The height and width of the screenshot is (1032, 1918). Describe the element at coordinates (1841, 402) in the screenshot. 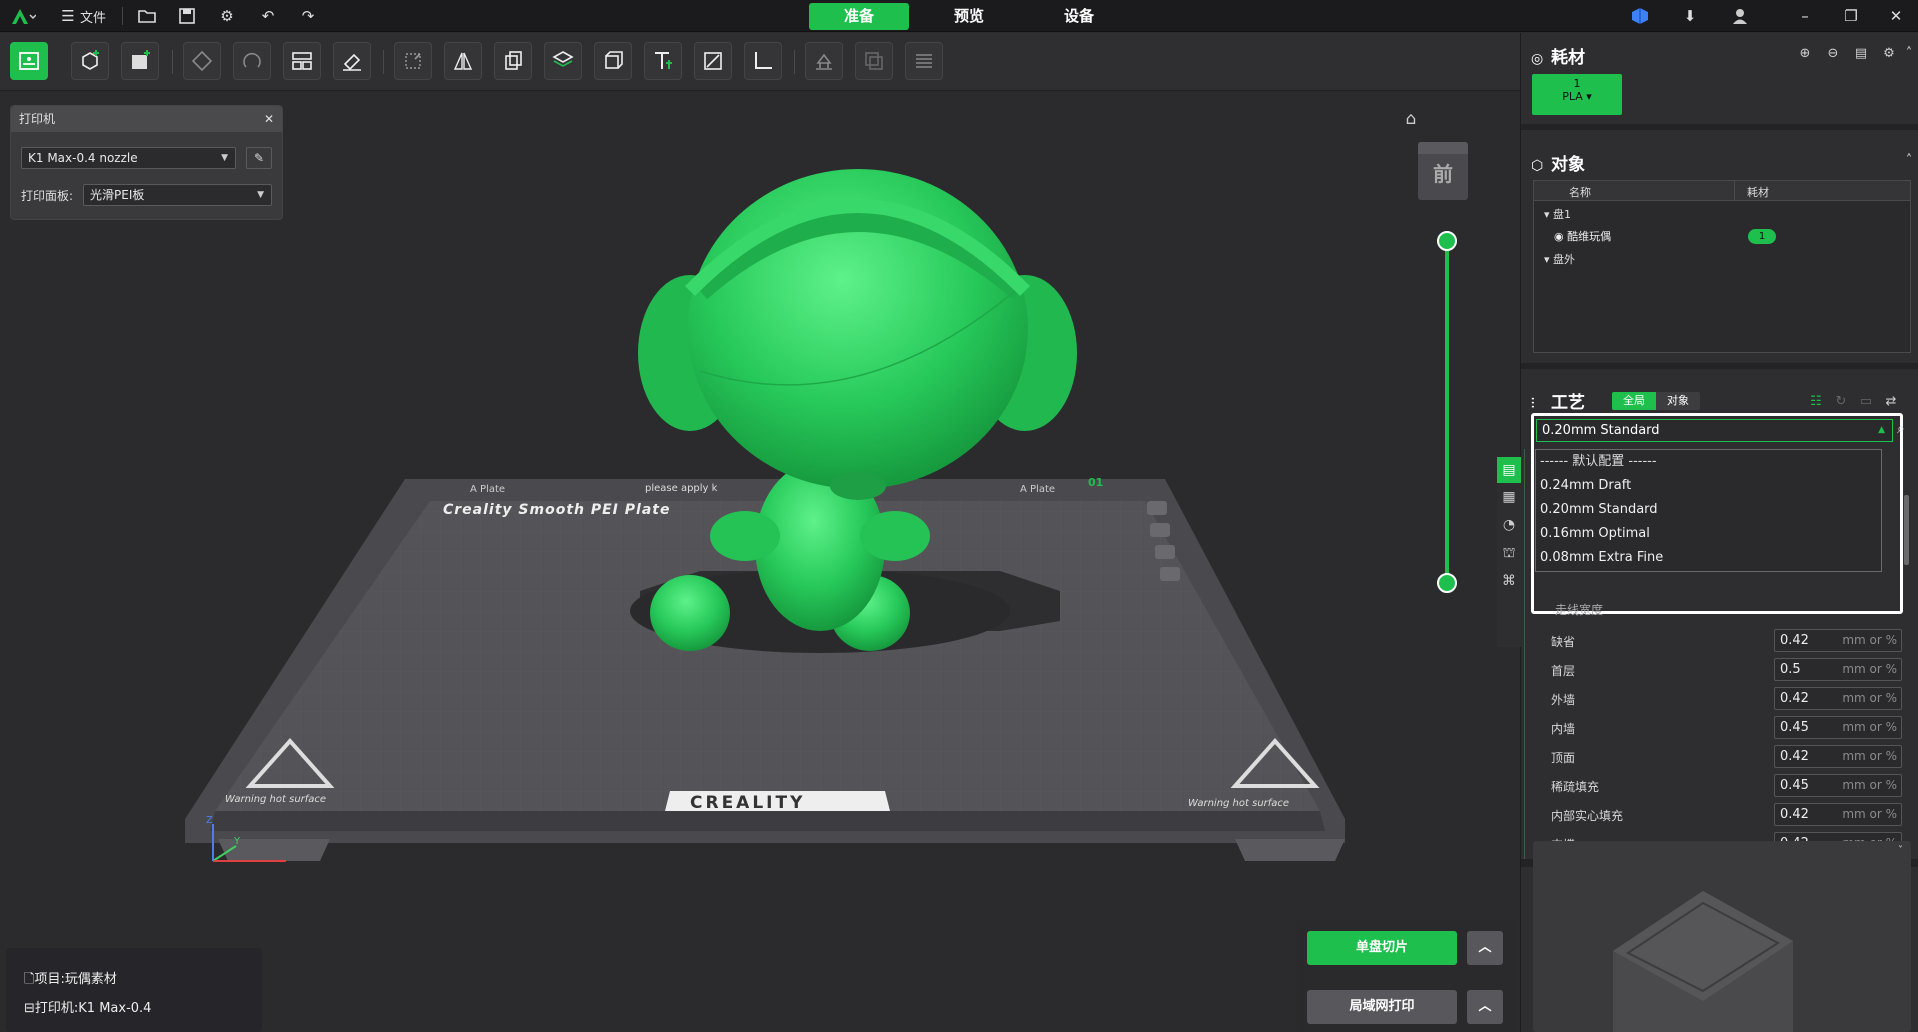

I see `reset-icon: ↻` at that location.